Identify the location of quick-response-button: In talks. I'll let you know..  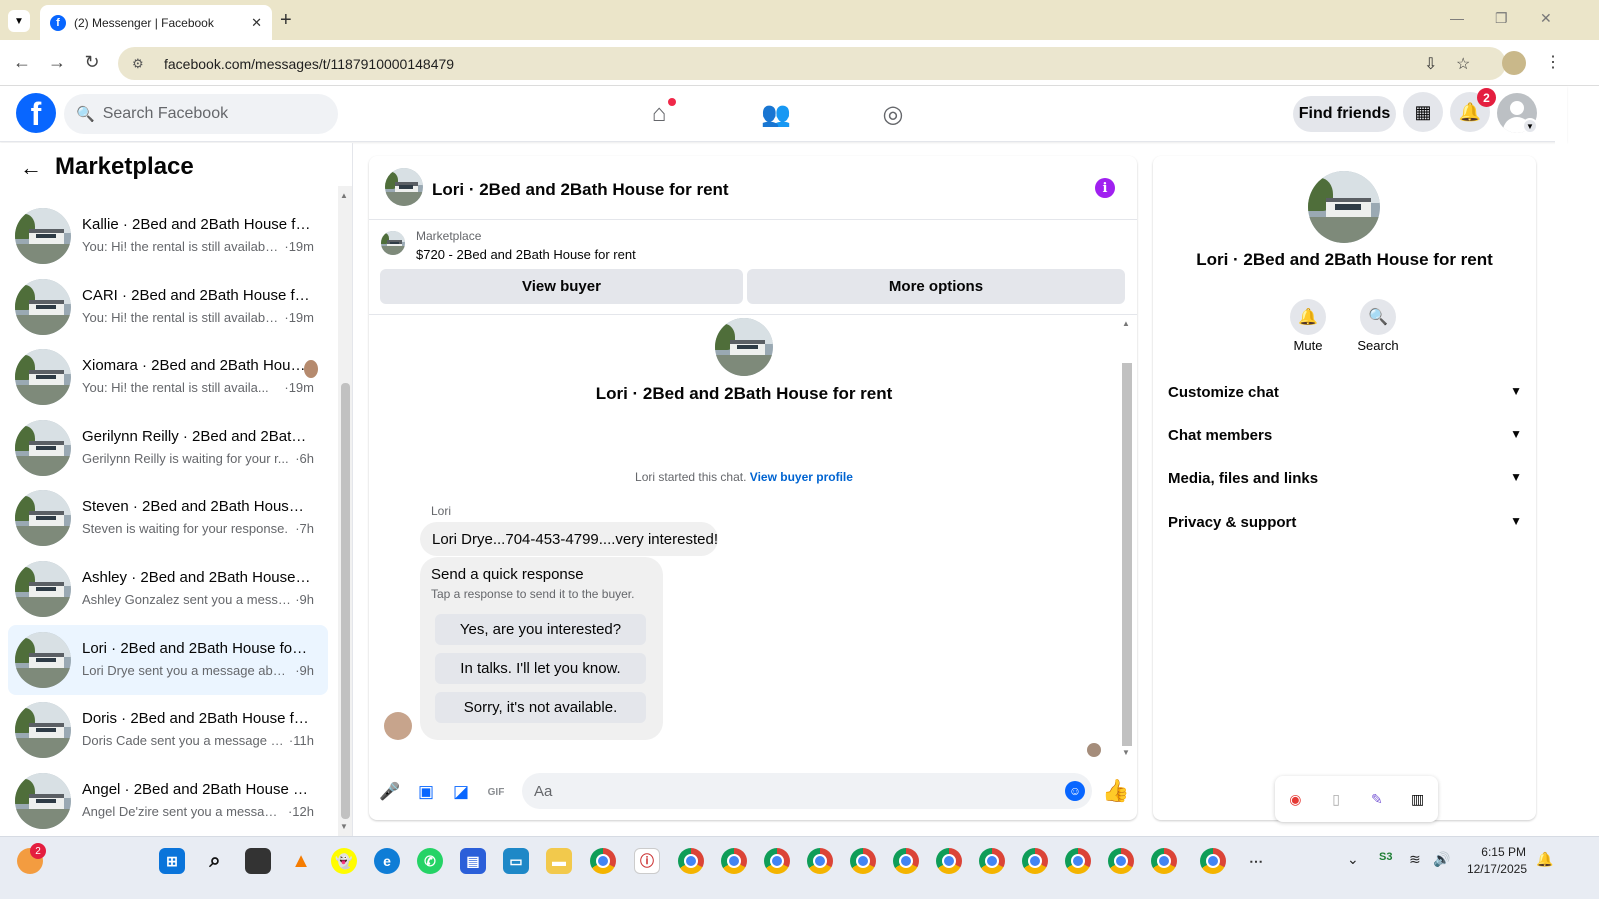
(540, 668).